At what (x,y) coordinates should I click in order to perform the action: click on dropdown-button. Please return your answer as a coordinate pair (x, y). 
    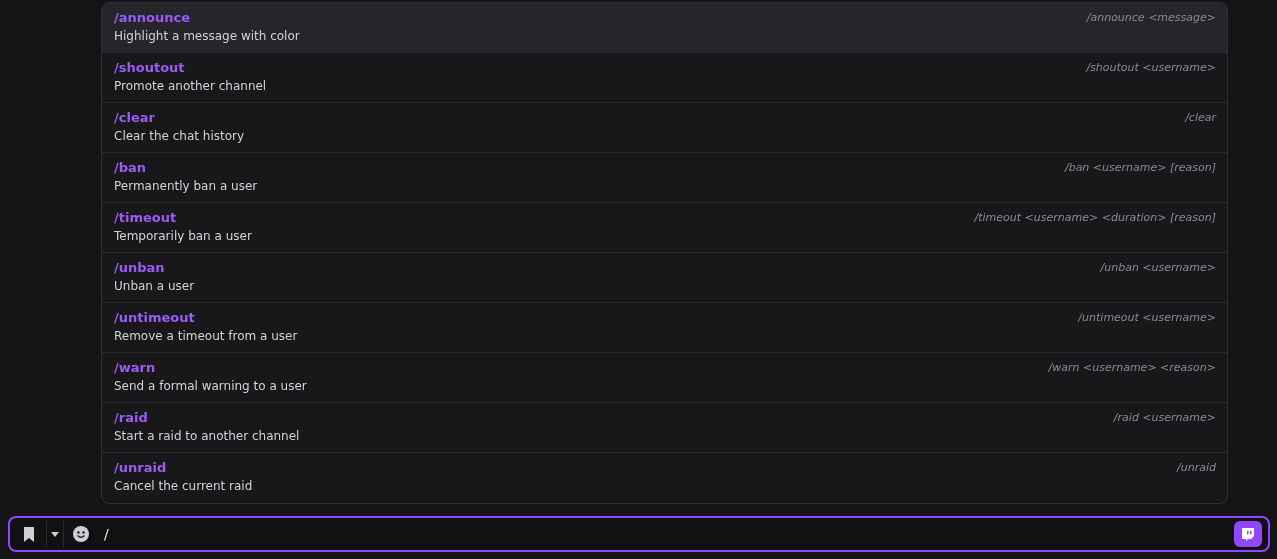
    Looking at the image, I should click on (55, 534).